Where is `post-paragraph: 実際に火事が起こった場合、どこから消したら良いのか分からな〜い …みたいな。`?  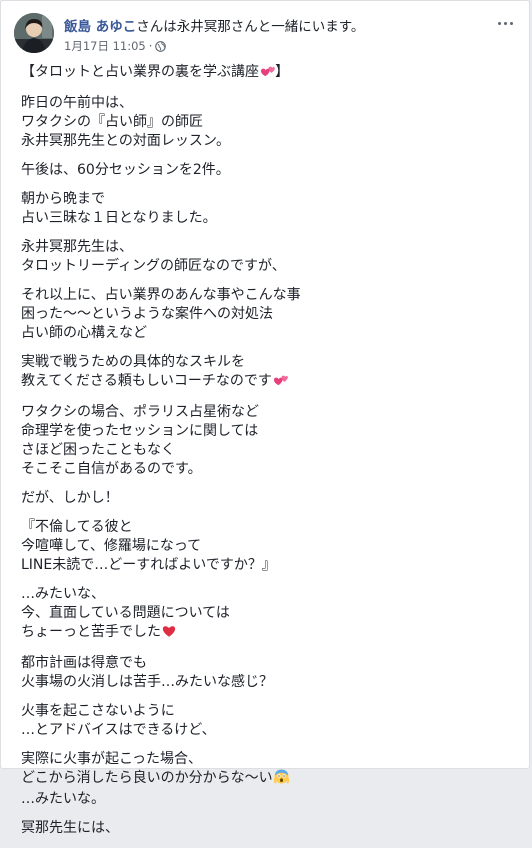
post-paragraph: 実際に火事が起こった場合、どこから消したら良いのか分からな〜い …みたいな。 is located at coordinates (268, 779).